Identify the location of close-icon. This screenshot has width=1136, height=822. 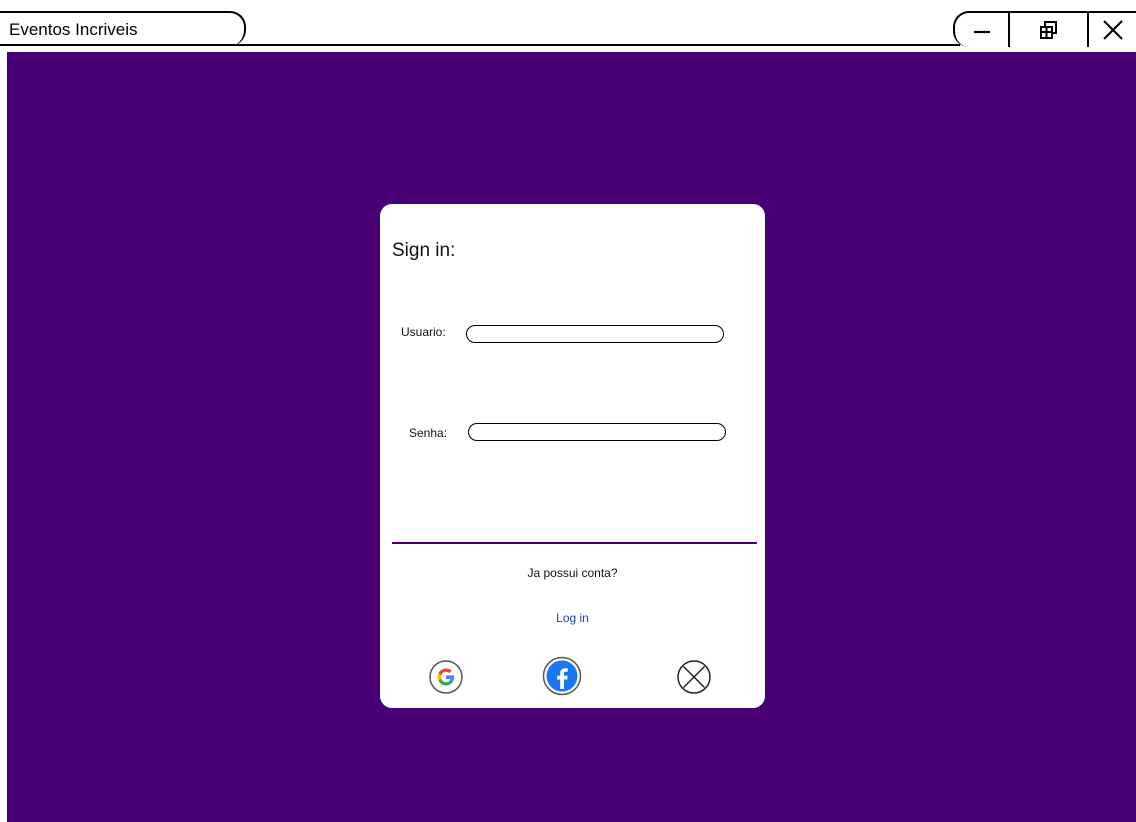
(1112, 30).